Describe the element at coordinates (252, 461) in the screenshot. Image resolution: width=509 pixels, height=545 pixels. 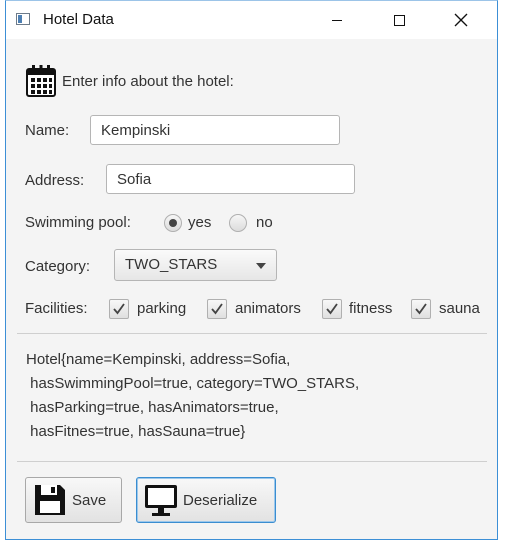
I see `separator-bottom` at that location.